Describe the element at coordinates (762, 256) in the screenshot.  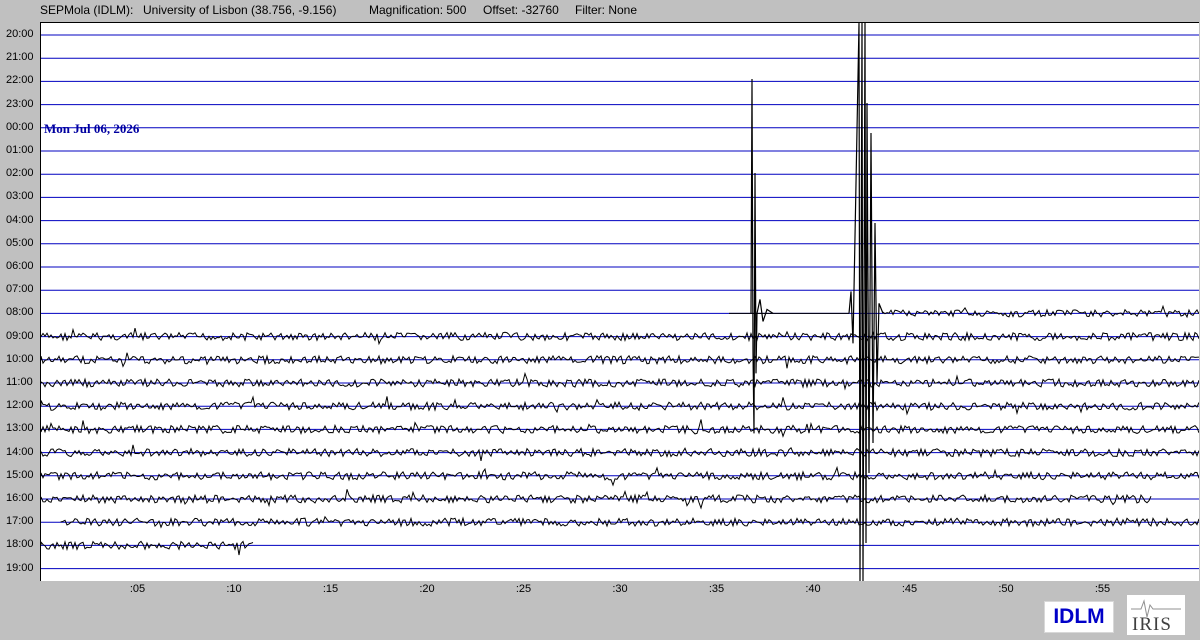
I see `event-trace` at that location.